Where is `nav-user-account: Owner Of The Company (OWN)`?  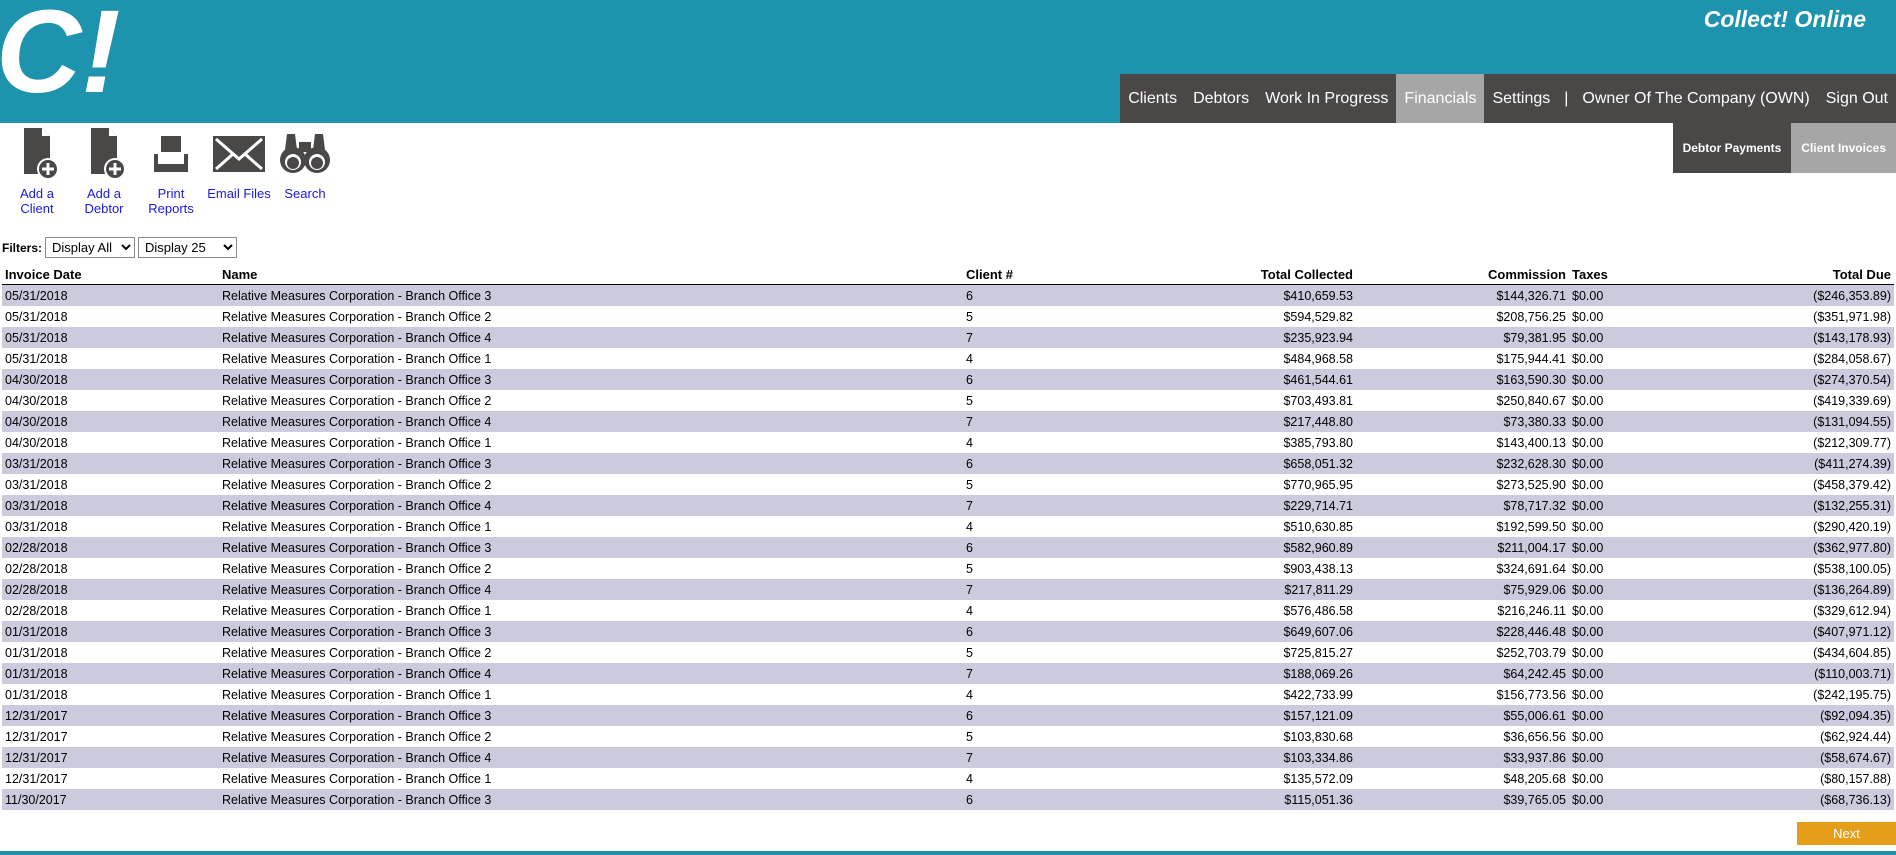
nav-user-account: Owner Of The Company (OWN) is located at coordinates (1695, 98).